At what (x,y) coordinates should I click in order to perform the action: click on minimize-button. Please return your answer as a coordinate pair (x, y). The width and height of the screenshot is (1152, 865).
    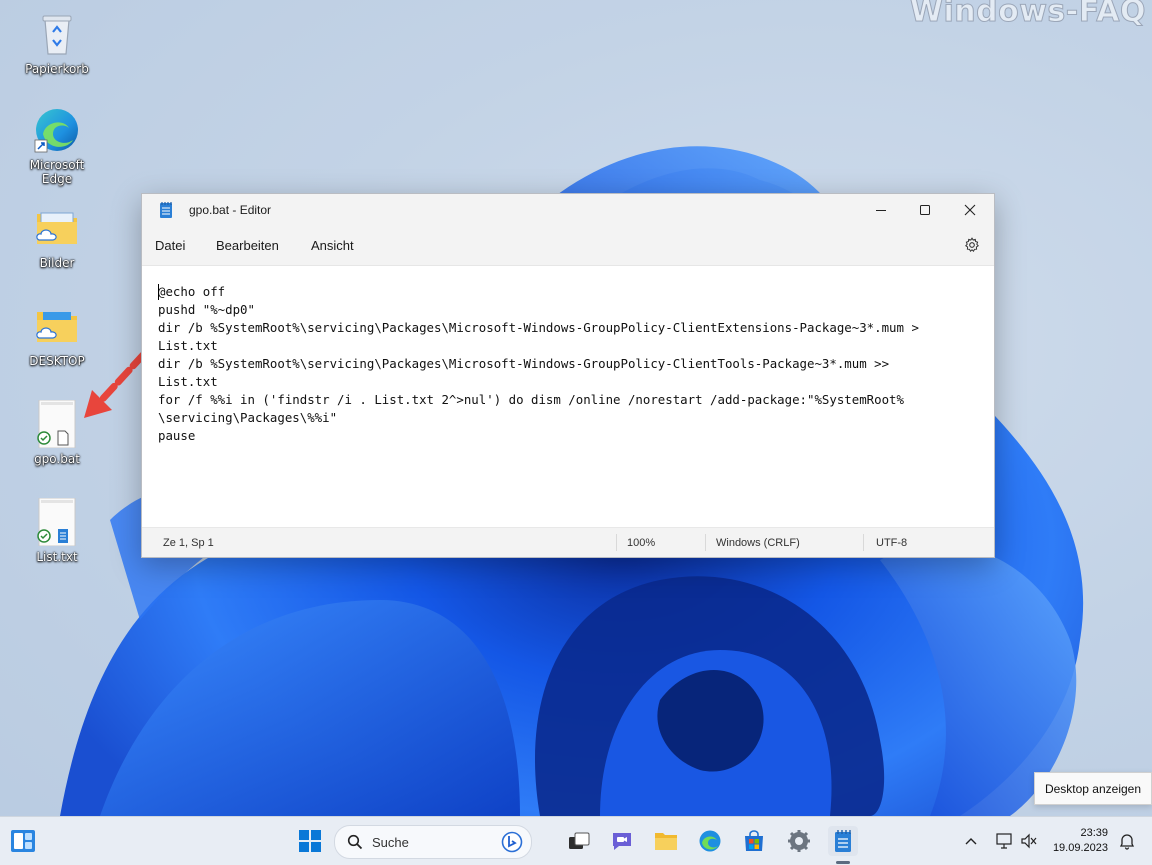
    Looking at the image, I should click on (881, 209).